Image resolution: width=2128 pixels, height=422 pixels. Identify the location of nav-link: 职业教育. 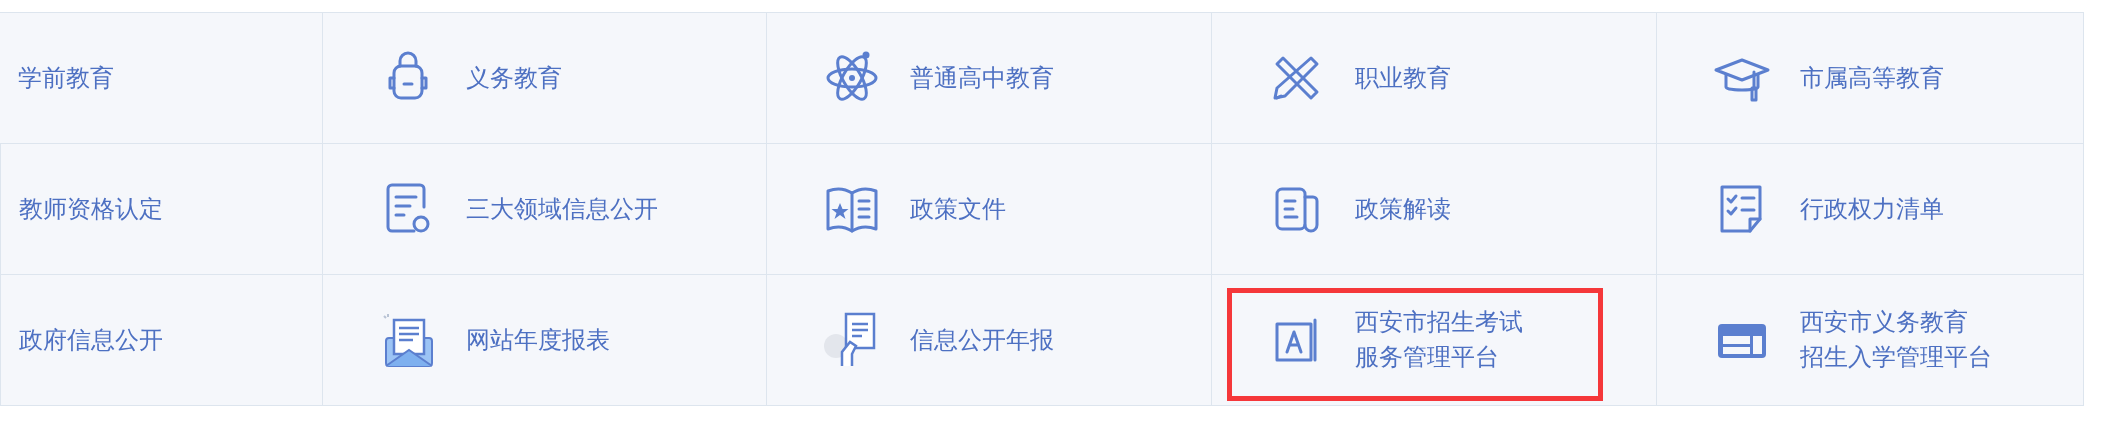
(1433, 78).